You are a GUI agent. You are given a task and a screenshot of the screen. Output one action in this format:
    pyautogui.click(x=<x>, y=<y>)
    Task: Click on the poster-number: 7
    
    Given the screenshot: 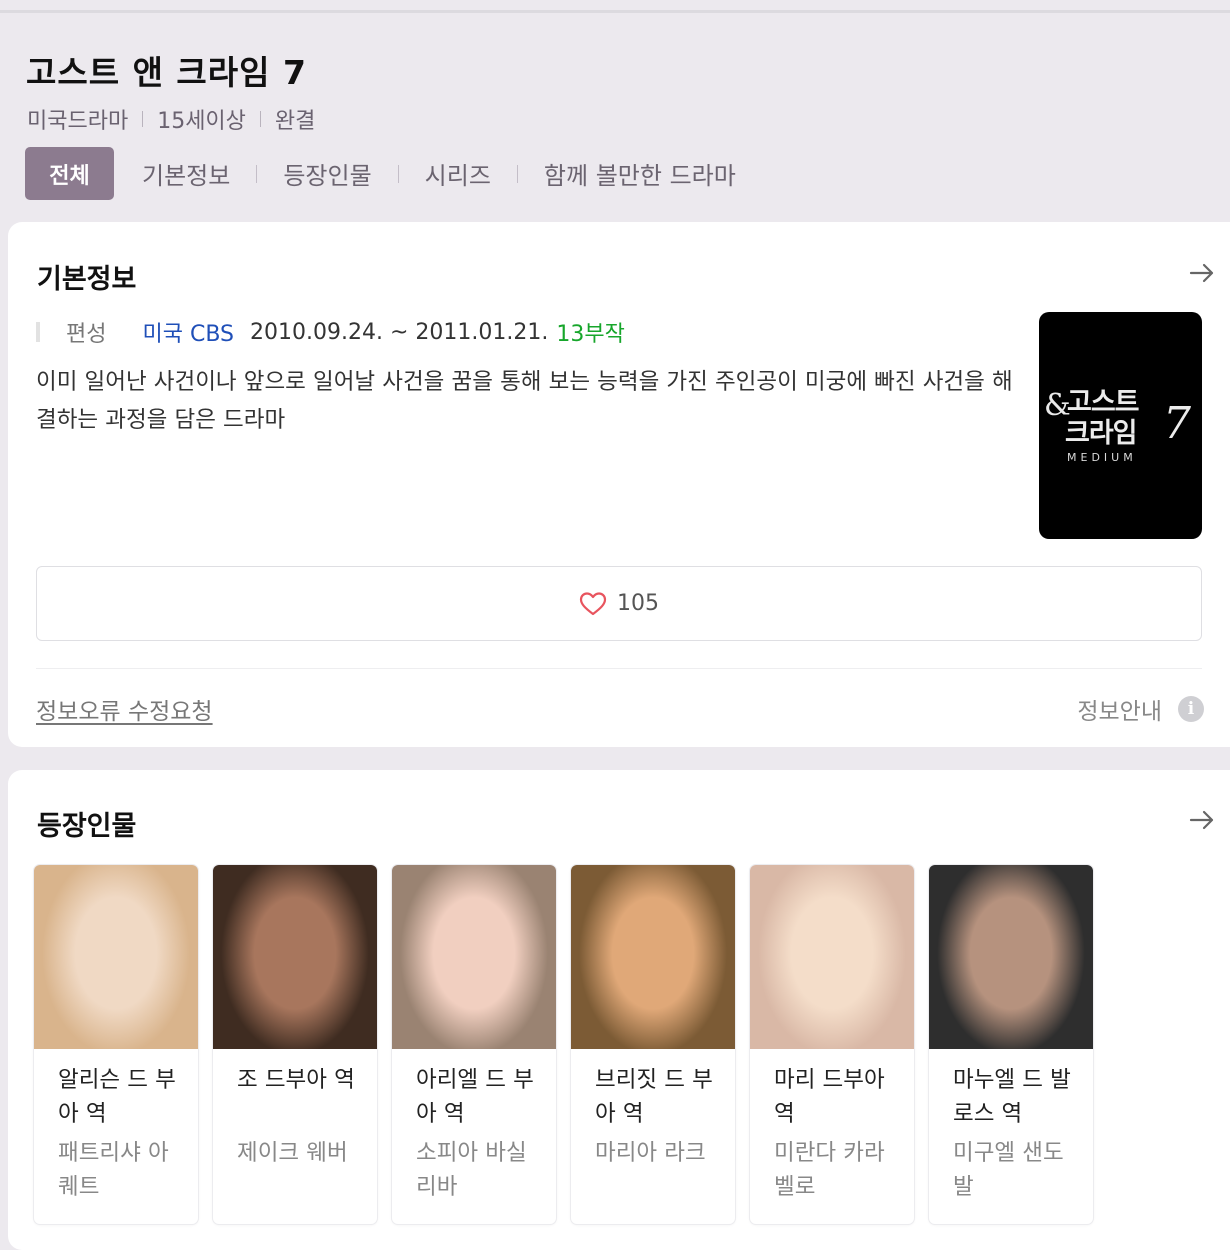 What is the action you would take?
    pyautogui.click(x=1177, y=423)
    